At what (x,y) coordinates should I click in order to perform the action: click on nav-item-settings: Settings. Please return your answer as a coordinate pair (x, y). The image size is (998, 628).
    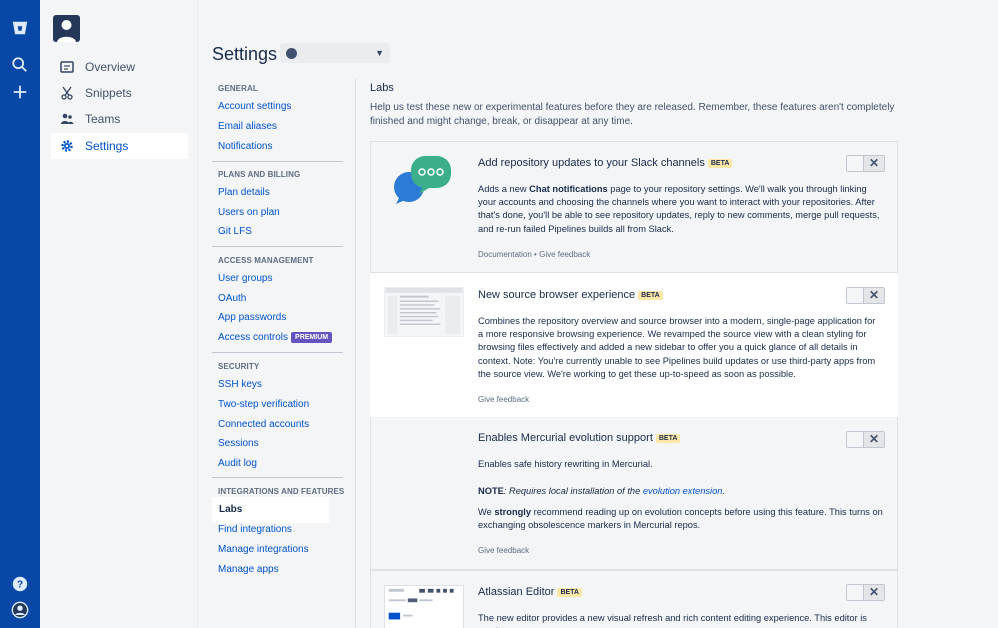
    Looking at the image, I should click on (119, 146).